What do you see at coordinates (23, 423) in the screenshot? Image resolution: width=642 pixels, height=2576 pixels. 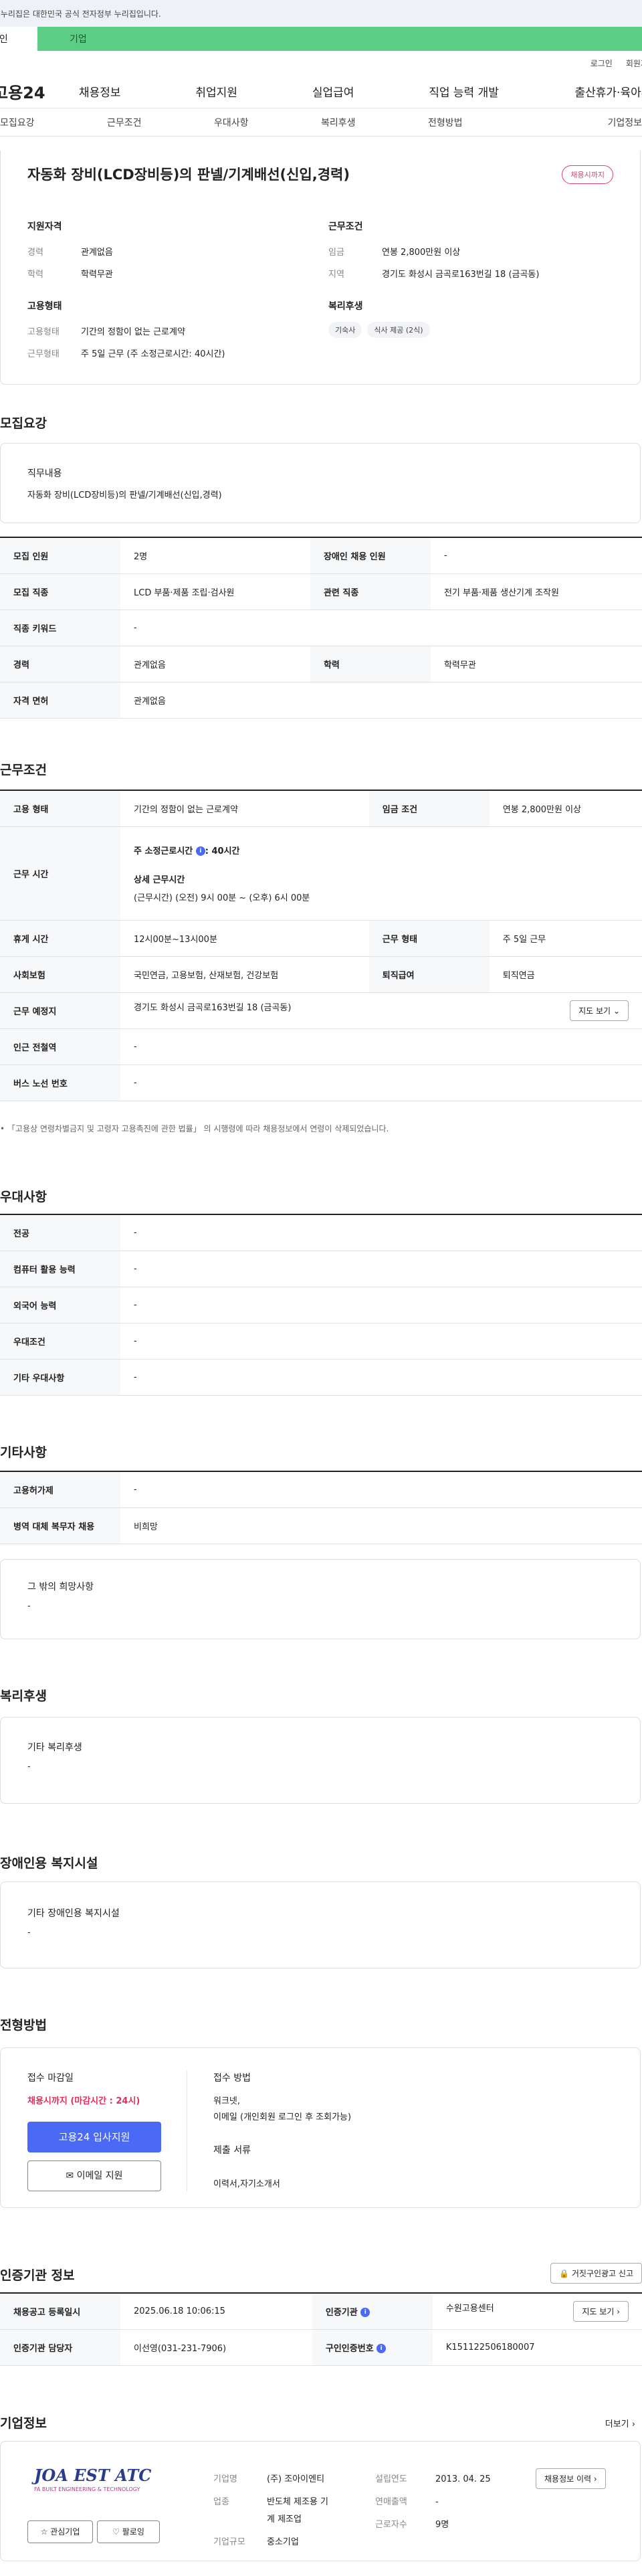 I see `recruit-heading: 모집요강` at bounding box center [23, 423].